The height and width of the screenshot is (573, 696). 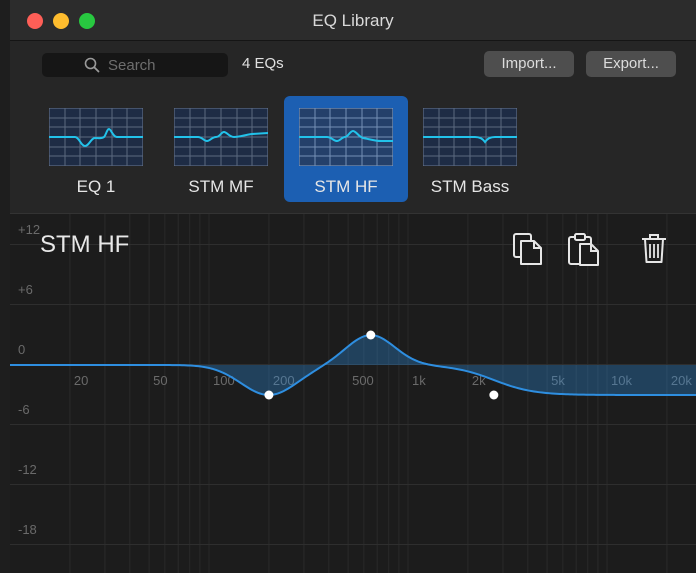 I want to click on preset-stm-bass: STM Bass, so click(x=470, y=149).